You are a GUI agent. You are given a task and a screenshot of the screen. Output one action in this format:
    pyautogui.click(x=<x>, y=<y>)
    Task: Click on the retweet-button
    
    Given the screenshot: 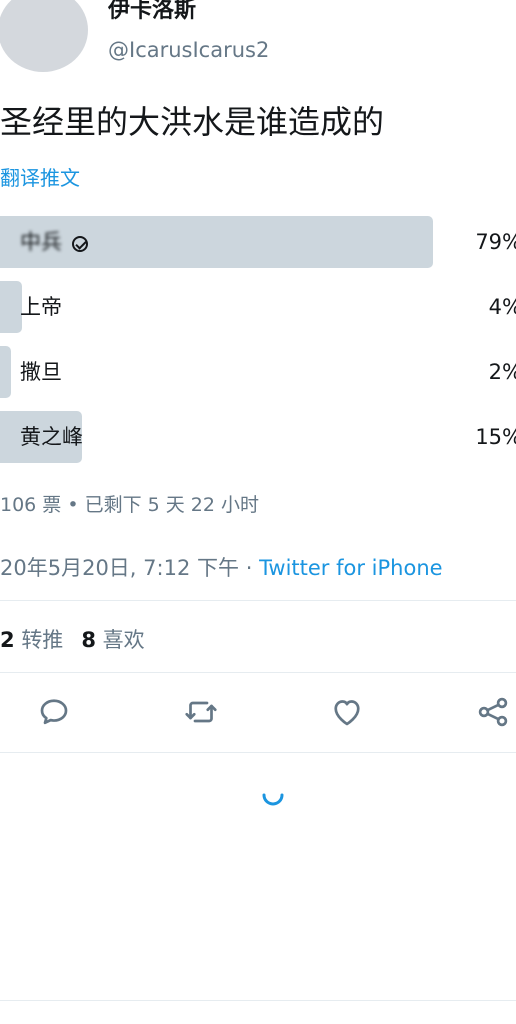 What is the action you would take?
    pyautogui.click(x=201, y=712)
    